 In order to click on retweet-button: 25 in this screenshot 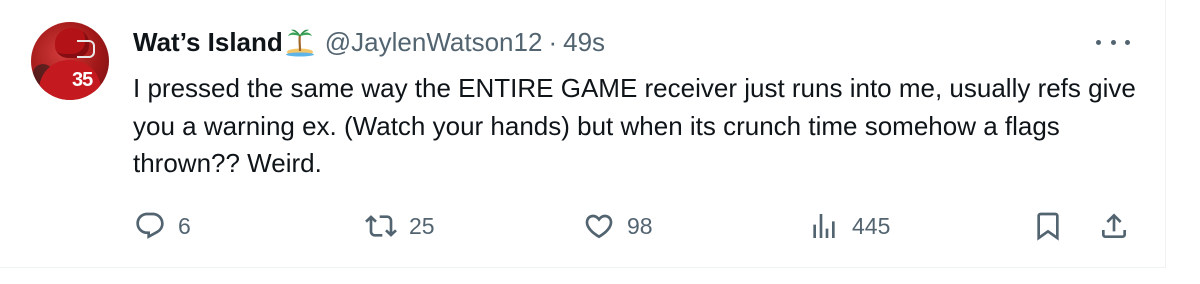, I will do `click(400, 226)`.